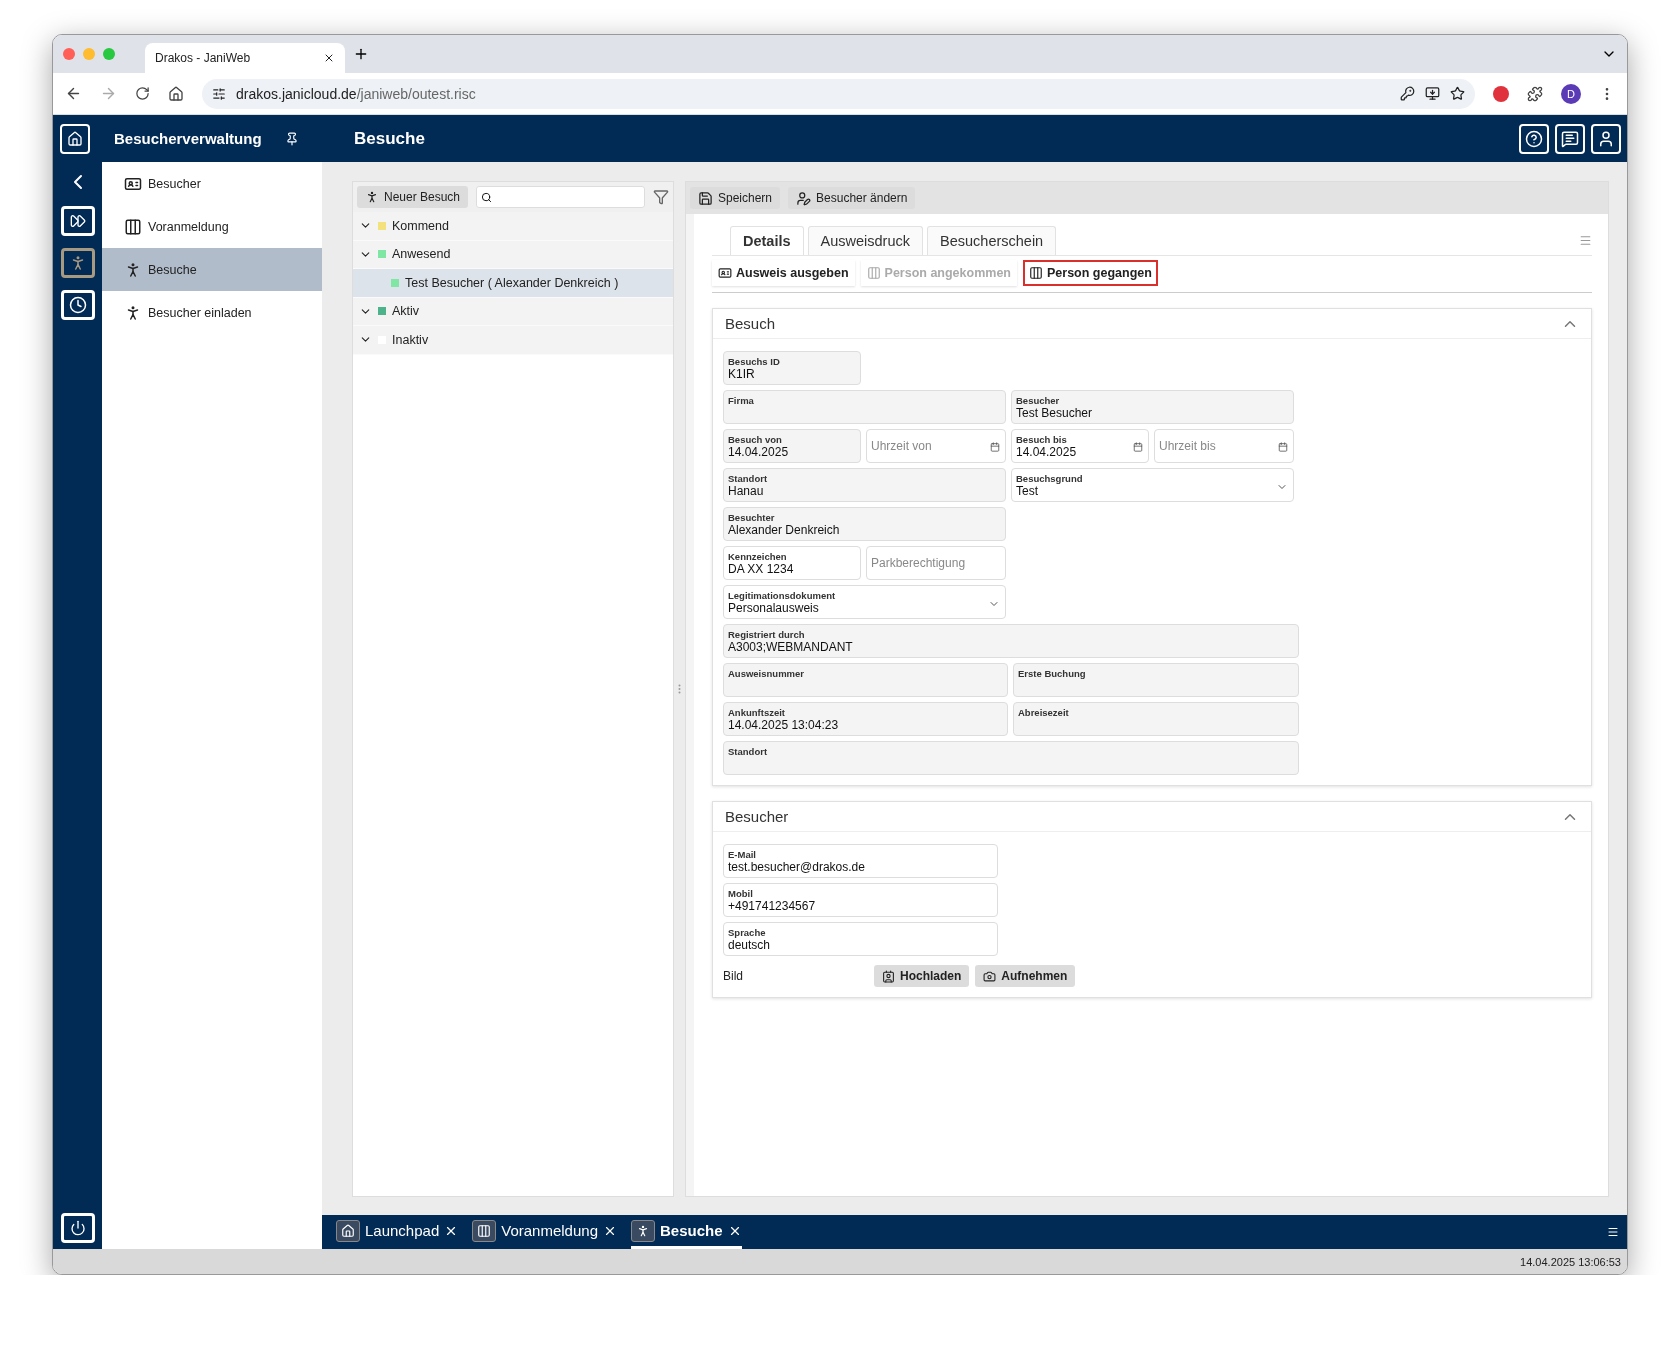 The image size is (1680, 1345). I want to click on input-field: Abreisezeit, so click(1156, 719).